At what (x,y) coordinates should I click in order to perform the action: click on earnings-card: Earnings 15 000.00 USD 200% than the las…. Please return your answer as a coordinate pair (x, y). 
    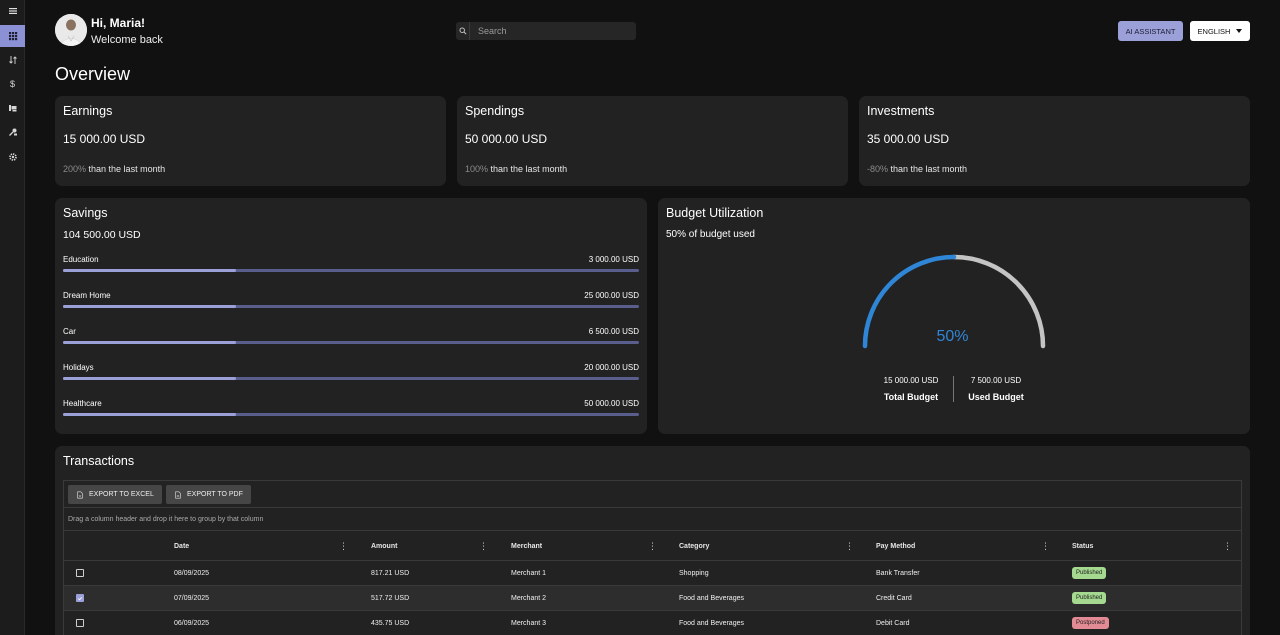
    Looking at the image, I should click on (250, 141).